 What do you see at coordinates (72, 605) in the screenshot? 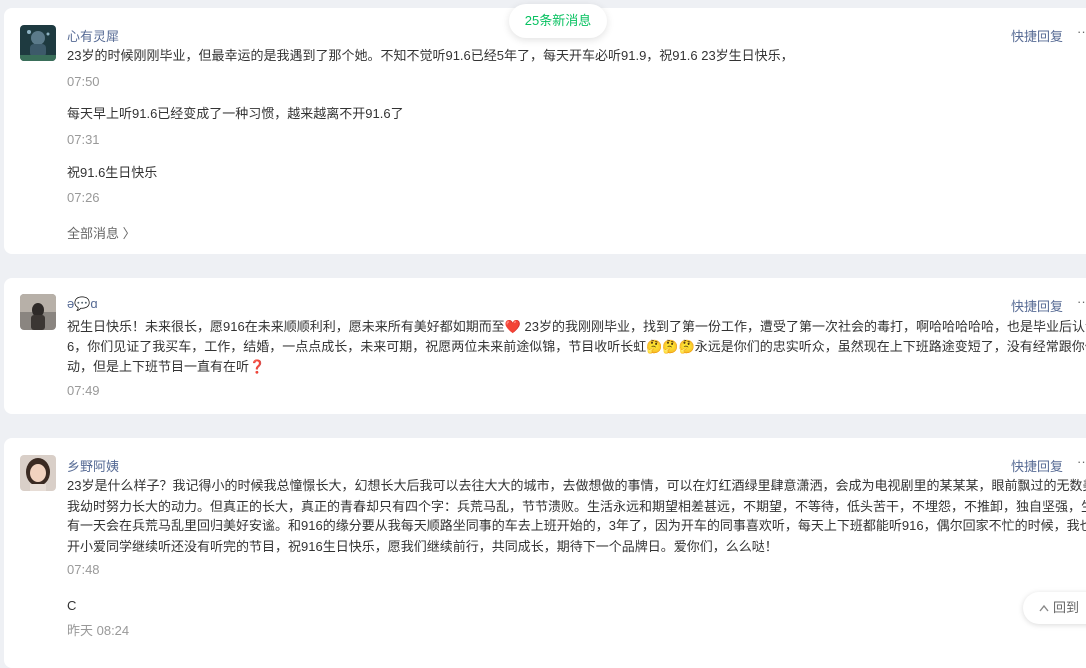
I see `reply-text: C` at bounding box center [72, 605].